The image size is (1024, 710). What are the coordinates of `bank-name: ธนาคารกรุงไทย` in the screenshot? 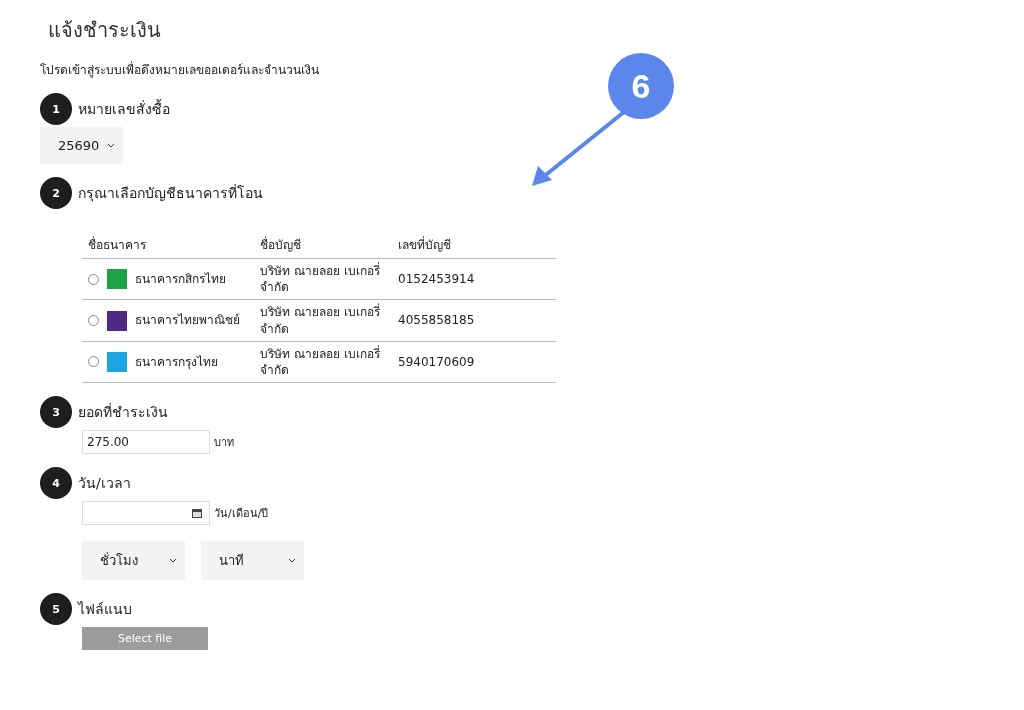 It's located at (176, 362).